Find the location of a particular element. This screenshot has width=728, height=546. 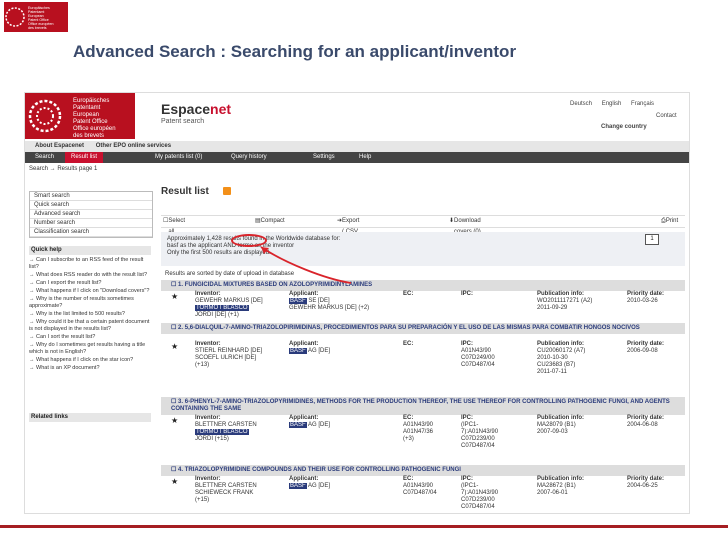

compact-label: Compact is located at coordinates (272, 221).